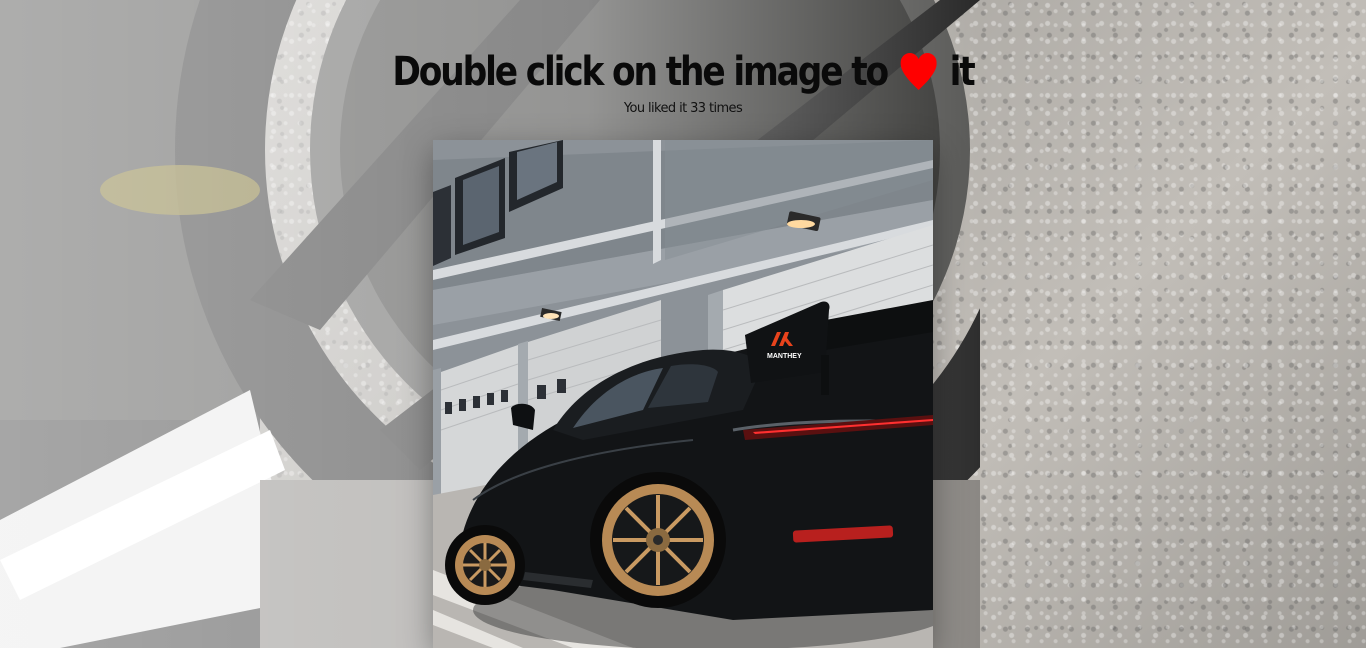  I want to click on page-title: Double click on the image to it, so click(683, 72).